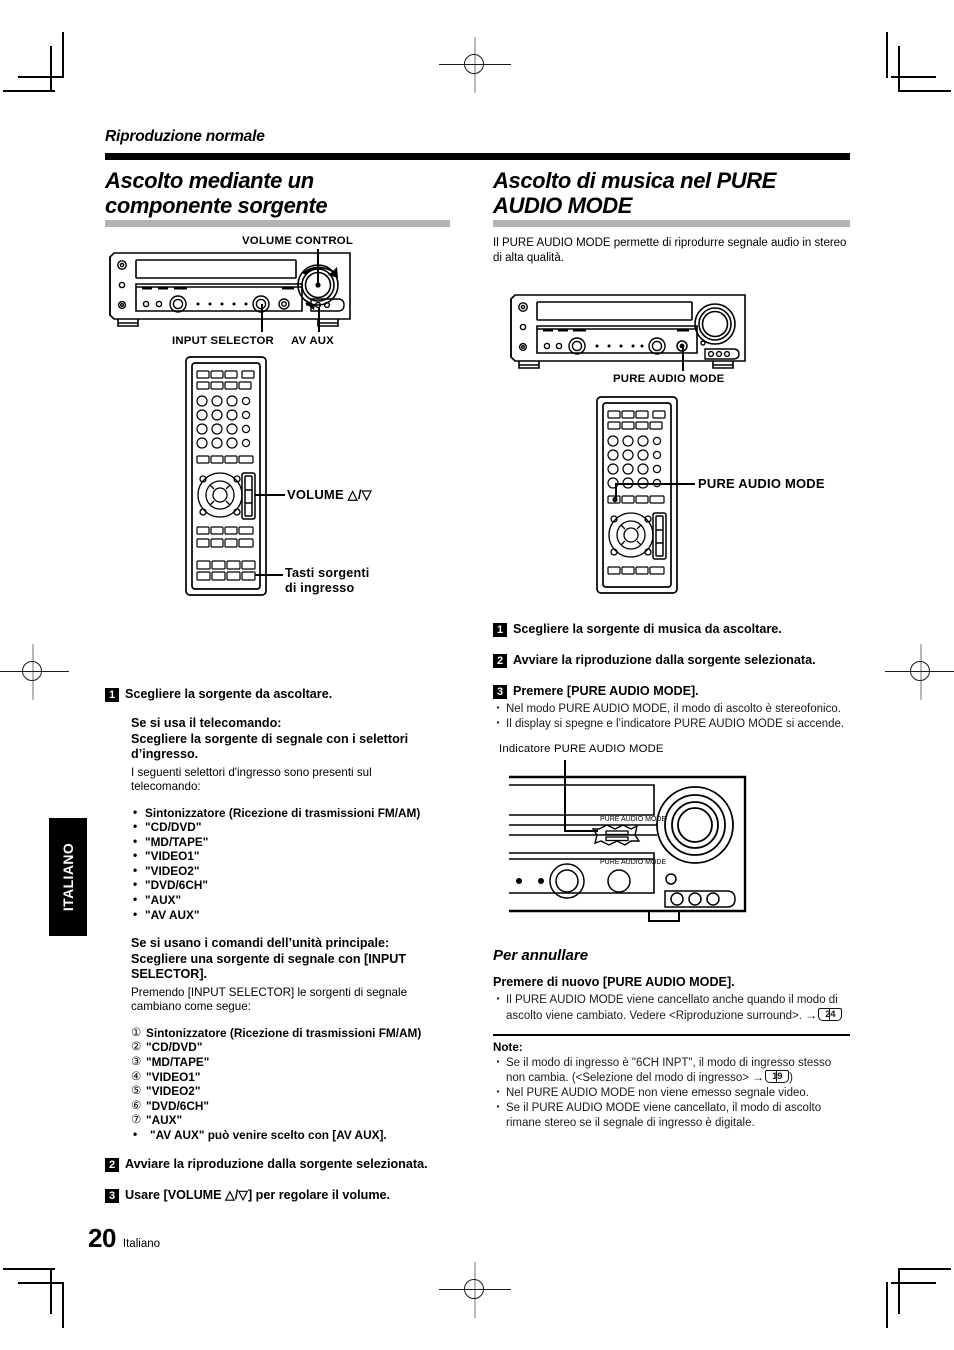  I want to click on left-step-2-number: 2, so click(112, 1164).